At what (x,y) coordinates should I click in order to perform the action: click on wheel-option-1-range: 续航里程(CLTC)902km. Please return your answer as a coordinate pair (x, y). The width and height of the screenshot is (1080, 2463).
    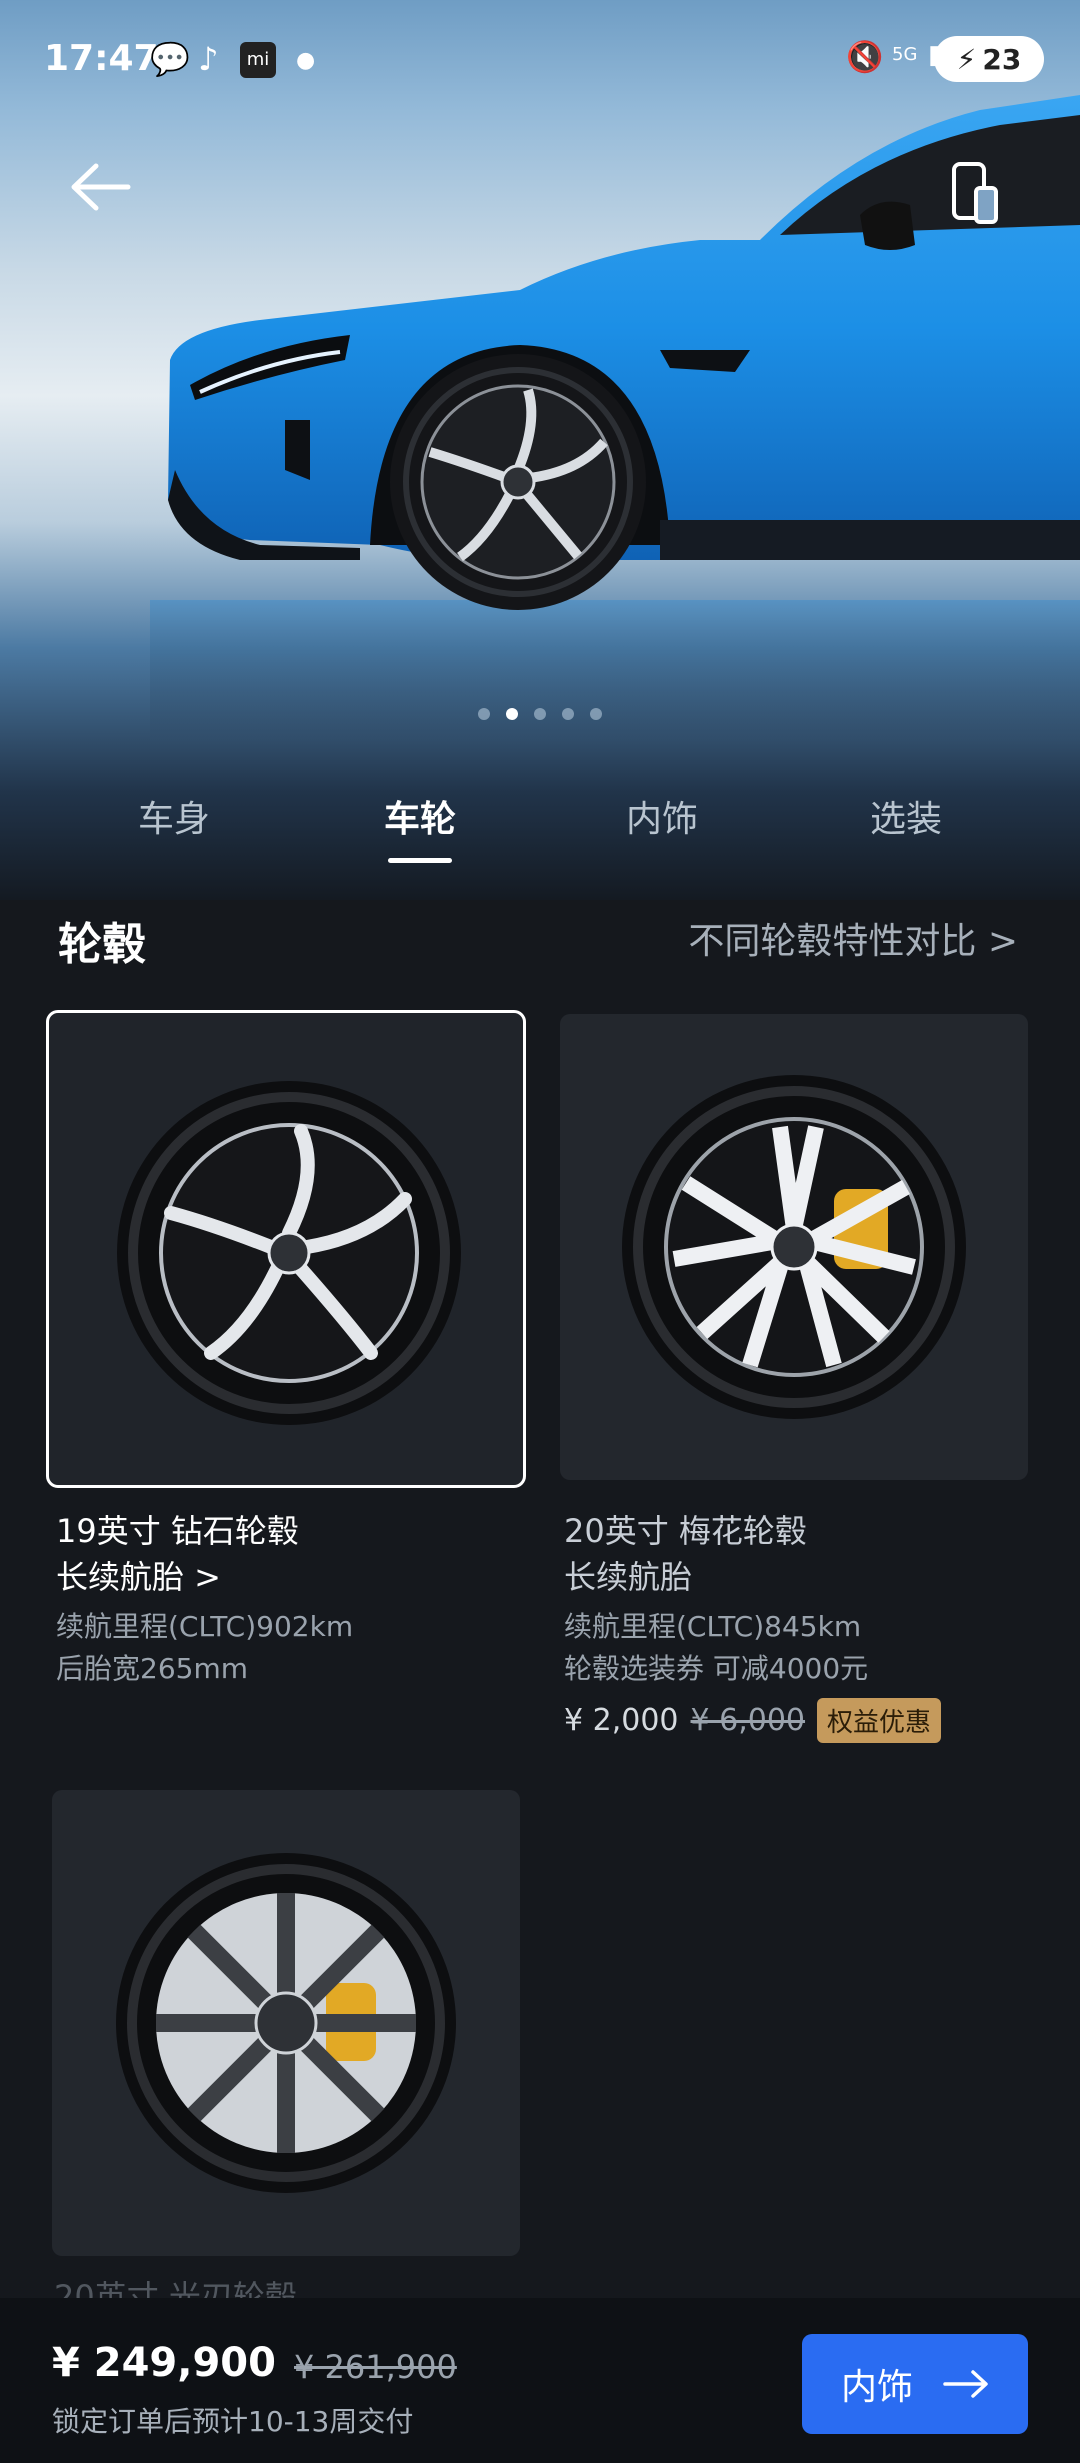
    Looking at the image, I should click on (205, 1626).